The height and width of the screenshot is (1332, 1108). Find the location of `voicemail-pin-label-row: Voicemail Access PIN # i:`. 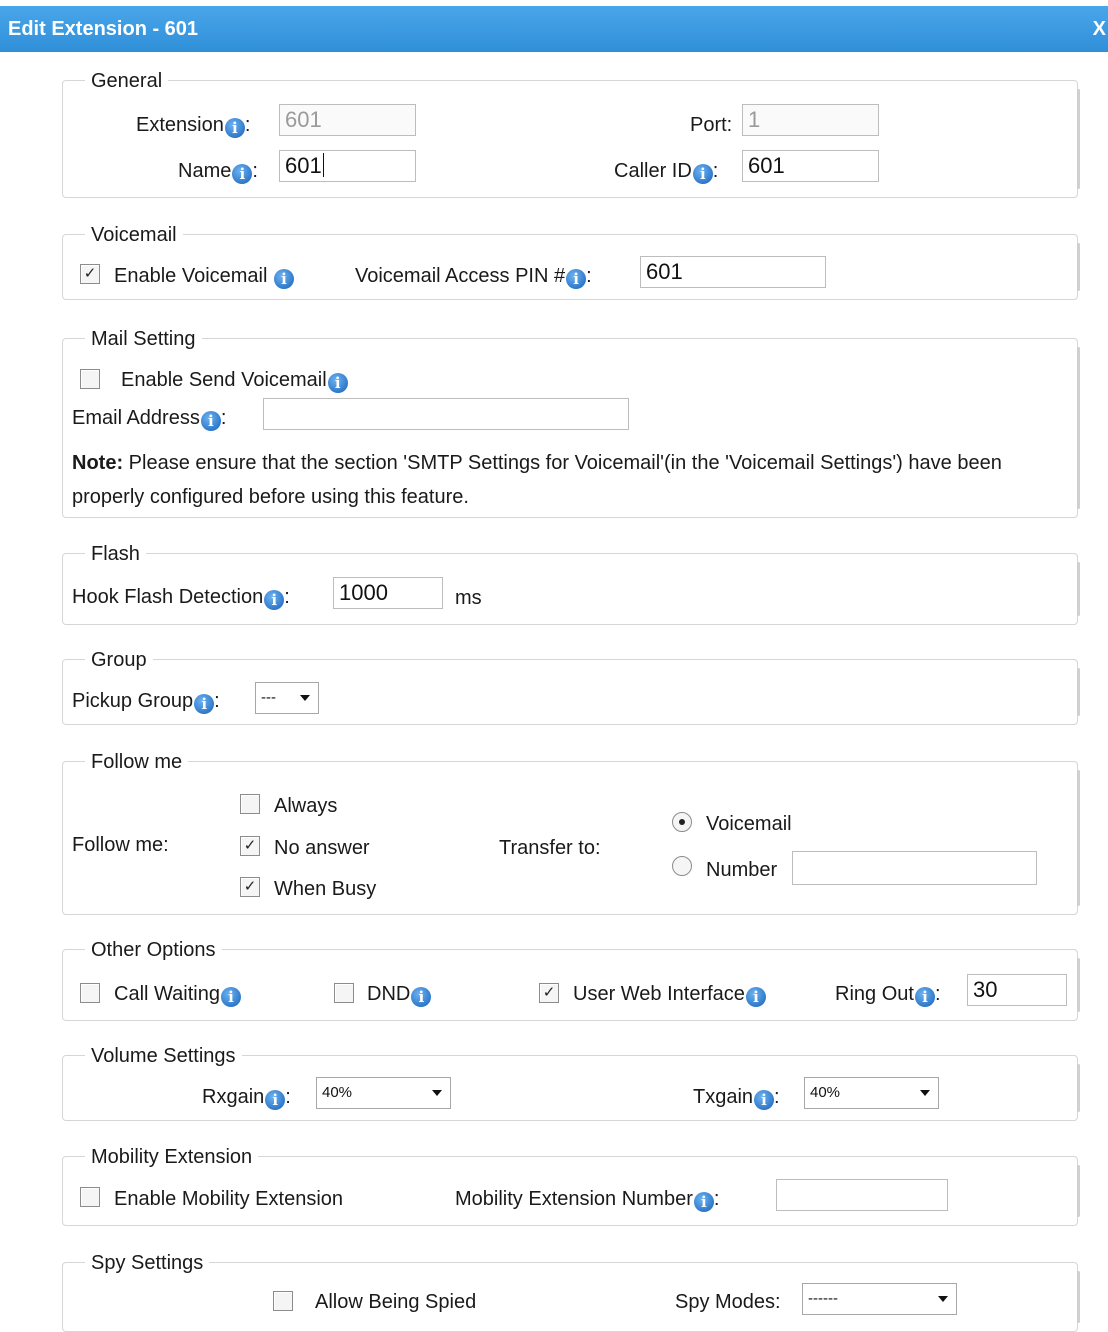

voicemail-pin-label-row: Voicemail Access PIN # i: is located at coordinates (473, 276).